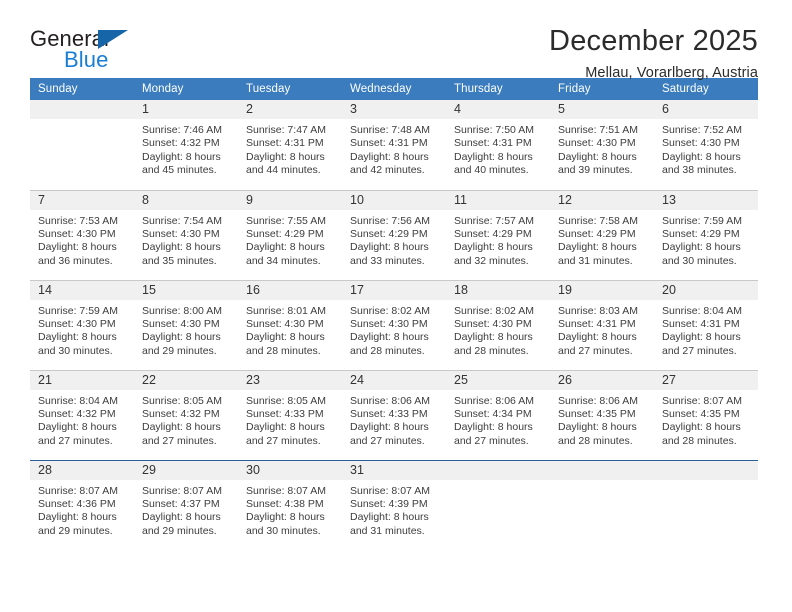  Describe the element at coordinates (498, 109) in the screenshot. I see `day-number: 4` at that location.